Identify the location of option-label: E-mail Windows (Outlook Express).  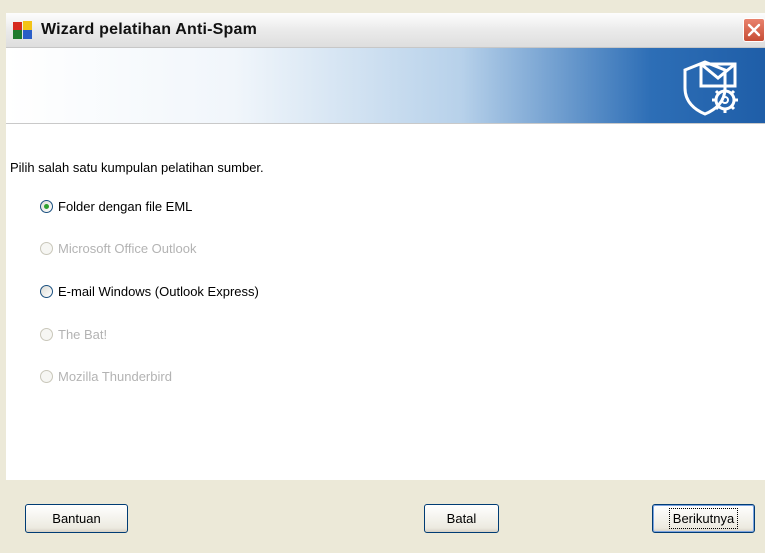
(158, 291).